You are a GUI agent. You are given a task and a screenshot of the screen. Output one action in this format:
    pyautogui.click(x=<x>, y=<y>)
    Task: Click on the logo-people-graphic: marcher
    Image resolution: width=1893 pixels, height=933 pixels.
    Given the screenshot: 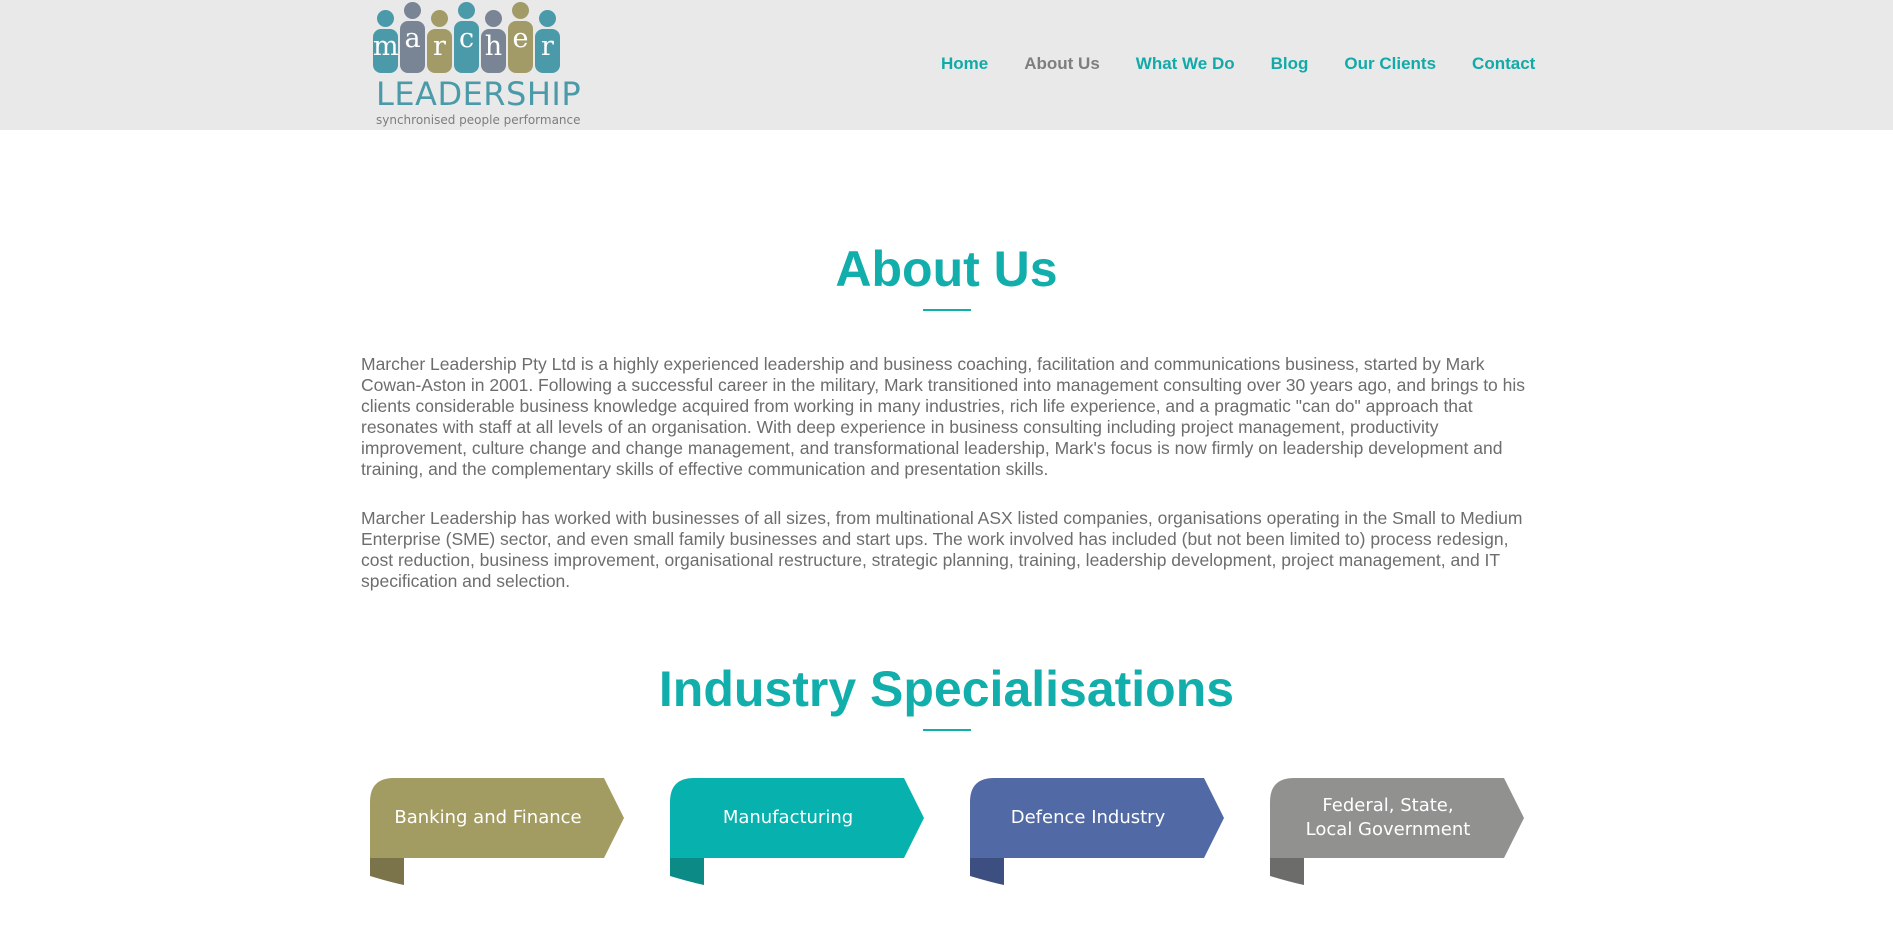 What is the action you would take?
    pyautogui.click(x=471, y=39)
    